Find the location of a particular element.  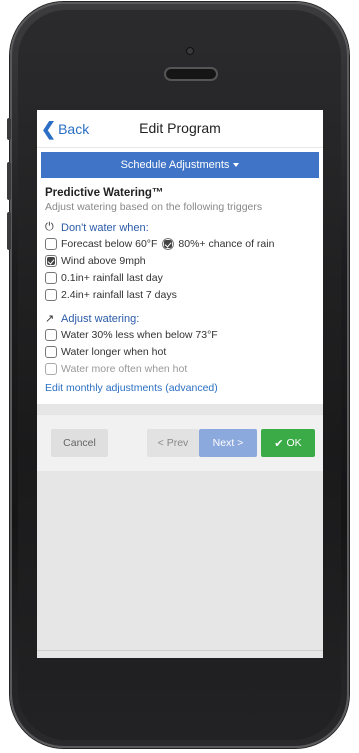

rainfall-last-day-checkbox is located at coordinates (51, 278).